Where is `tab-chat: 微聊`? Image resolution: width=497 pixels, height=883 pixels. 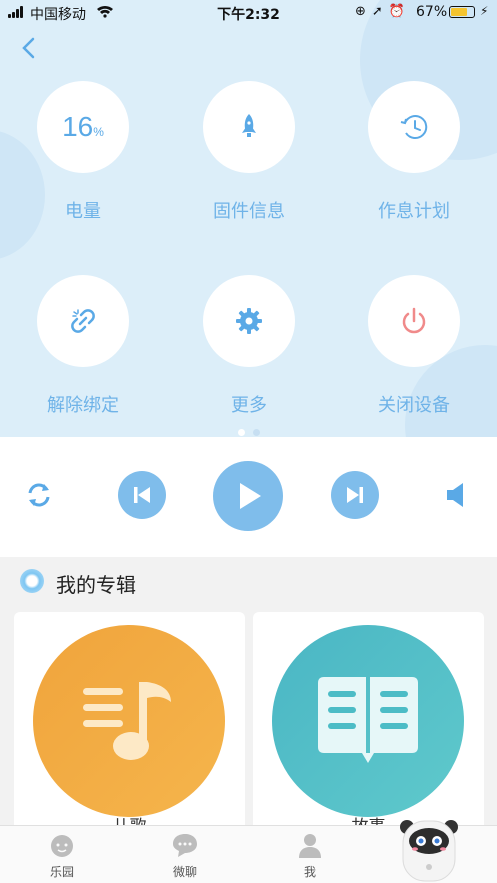
tab-chat: 微聊 is located at coordinates (185, 856).